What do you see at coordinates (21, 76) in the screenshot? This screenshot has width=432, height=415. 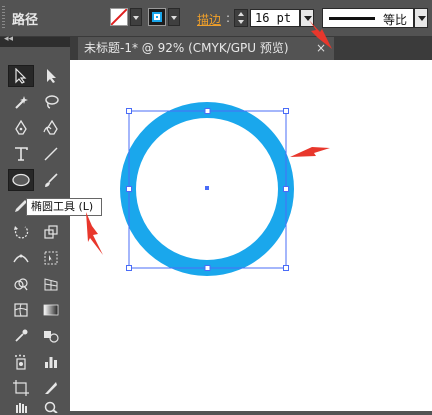 I see `selection-tool` at bounding box center [21, 76].